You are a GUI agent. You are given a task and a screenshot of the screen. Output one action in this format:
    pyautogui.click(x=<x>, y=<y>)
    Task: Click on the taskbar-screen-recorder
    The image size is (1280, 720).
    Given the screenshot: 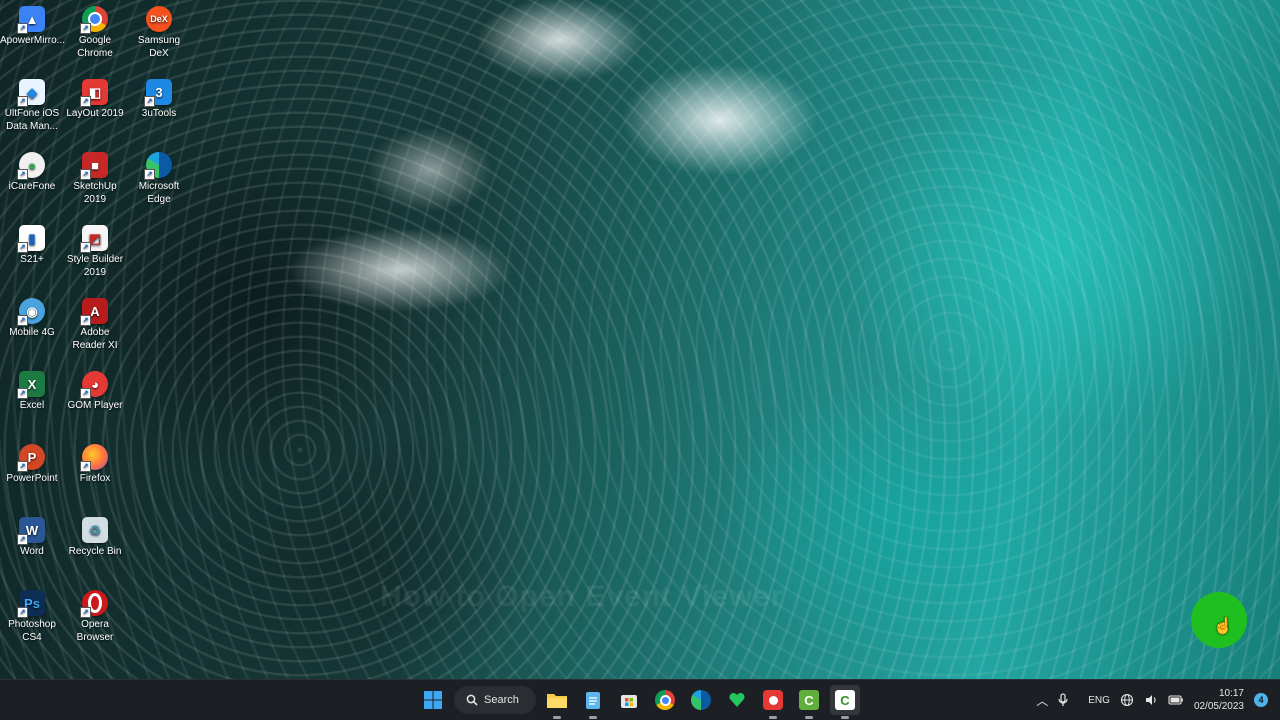 What is the action you would take?
    pyautogui.click(x=773, y=702)
    